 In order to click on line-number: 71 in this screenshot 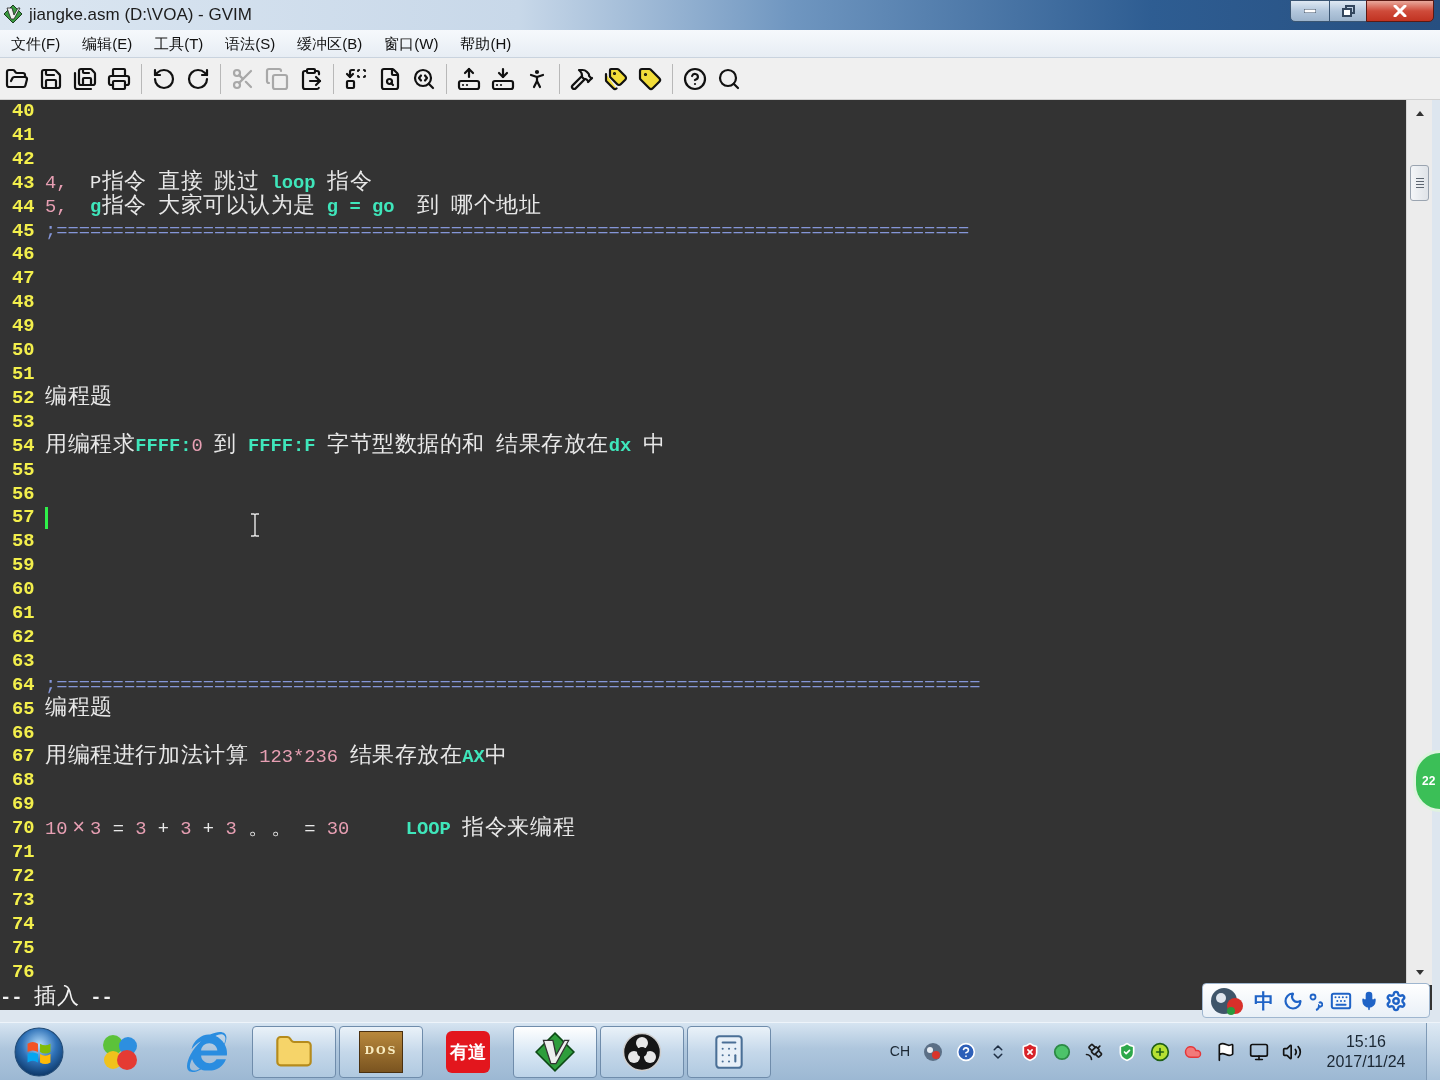, I will do `click(23, 853)`.